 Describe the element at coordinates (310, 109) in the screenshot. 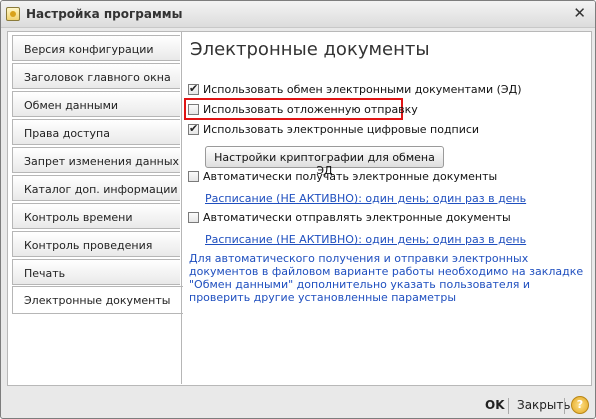

I see `option-label: Использовать отложенную отправку` at that location.